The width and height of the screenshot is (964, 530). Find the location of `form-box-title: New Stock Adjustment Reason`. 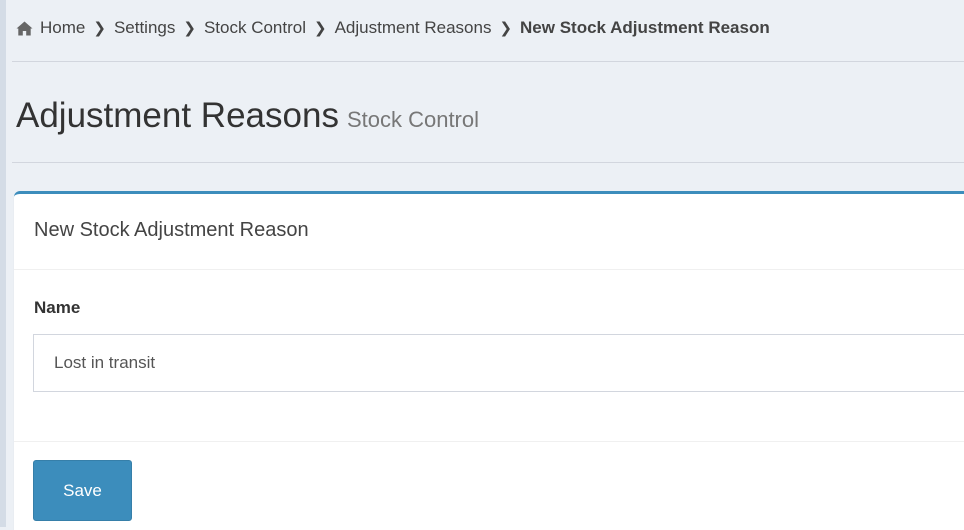

form-box-title: New Stock Adjustment Reason is located at coordinates (171, 230).